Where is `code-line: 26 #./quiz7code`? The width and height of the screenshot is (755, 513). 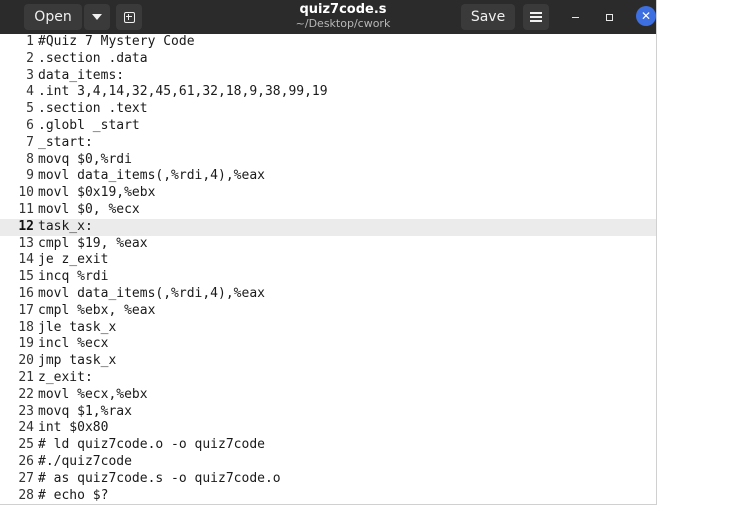
code-line: 26 #./quiz7code is located at coordinates (328, 462).